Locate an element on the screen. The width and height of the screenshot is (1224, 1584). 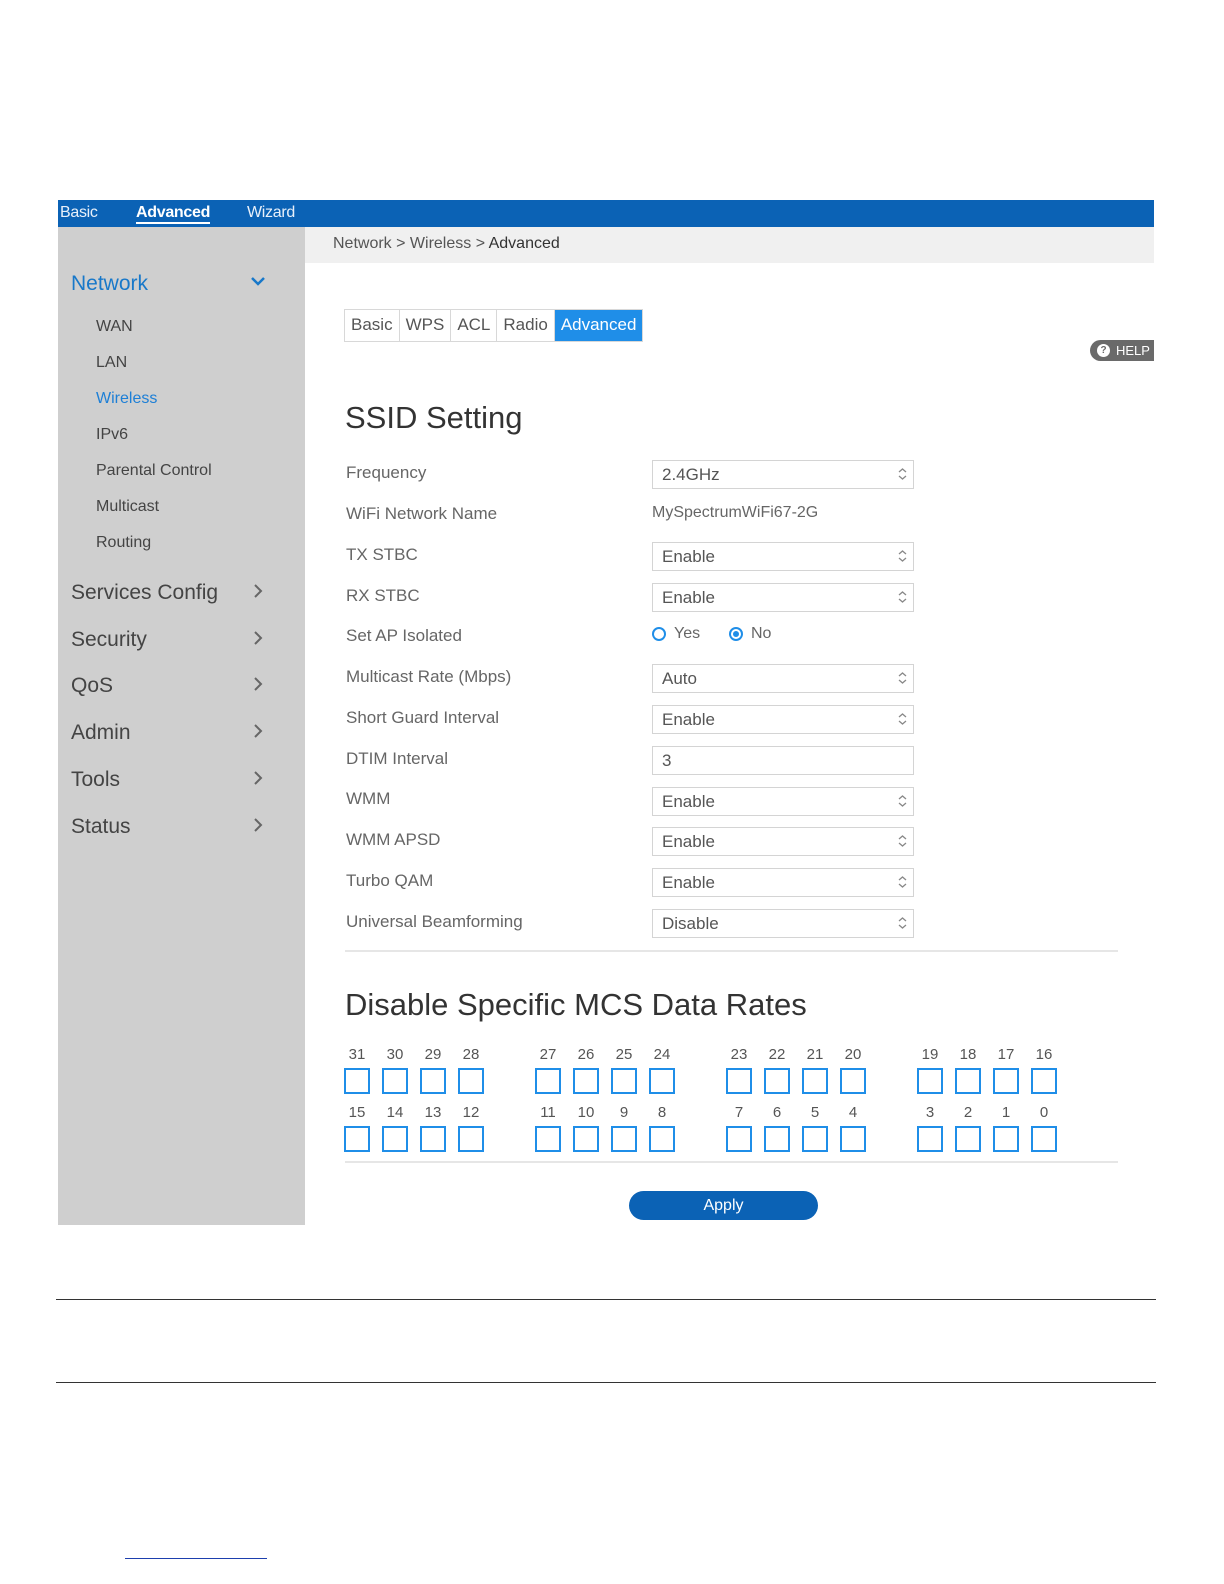
sidebar-item-status: Status is located at coordinates (171, 827).